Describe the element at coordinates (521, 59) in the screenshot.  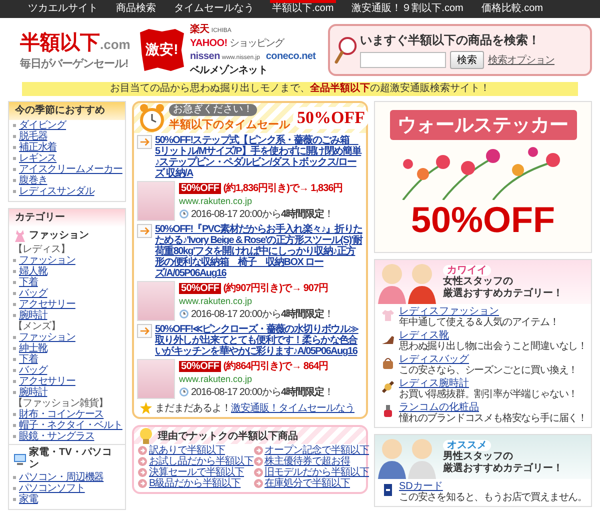
I see `search-options-link: 検索オプション` at that location.